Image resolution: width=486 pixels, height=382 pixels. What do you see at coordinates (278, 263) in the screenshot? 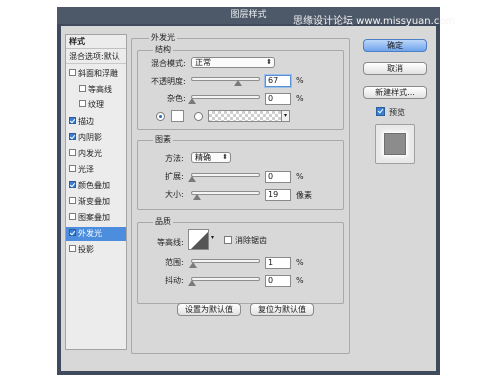
I see `range-input: 1` at bounding box center [278, 263].